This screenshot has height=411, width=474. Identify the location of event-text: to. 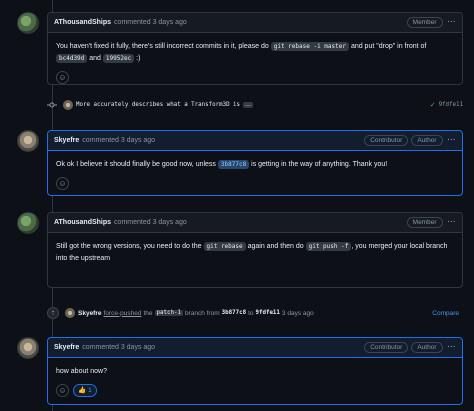
(251, 313).